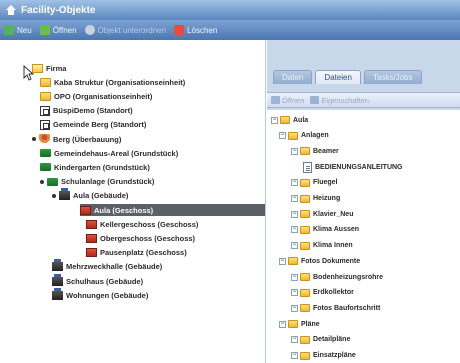 Image resolution: width=460 pixels, height=363 pixels. Describe the element at coordinates (289, 120) in the screenshot. I see `file-tree-item: − Aula` at that location.